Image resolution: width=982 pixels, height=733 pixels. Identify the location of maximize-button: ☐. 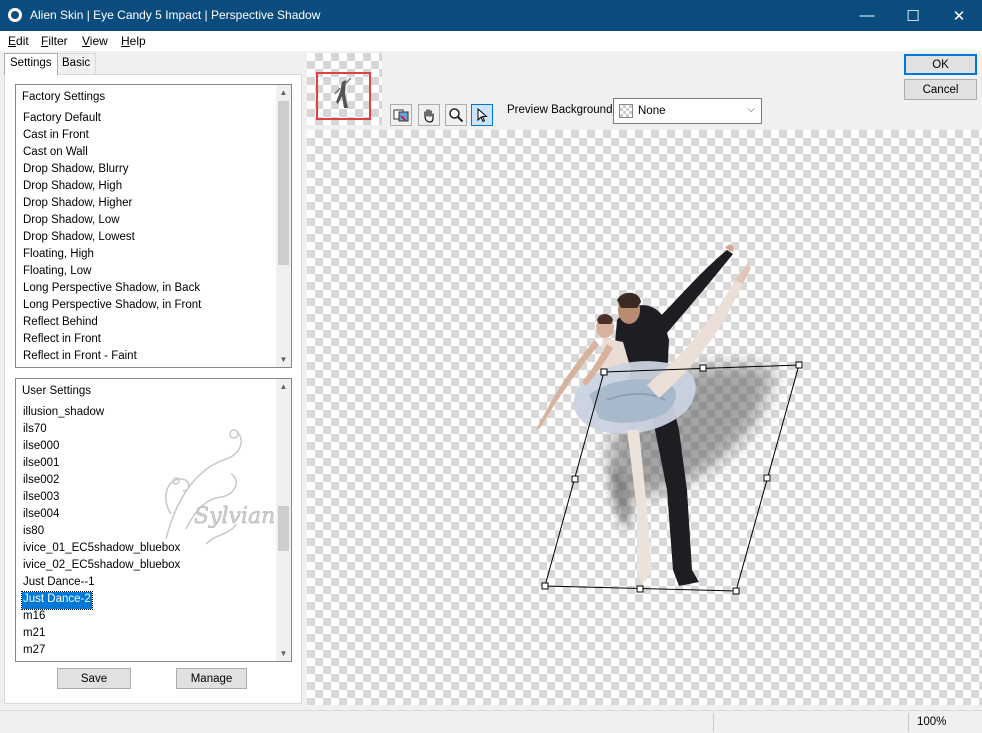
(913, 15).